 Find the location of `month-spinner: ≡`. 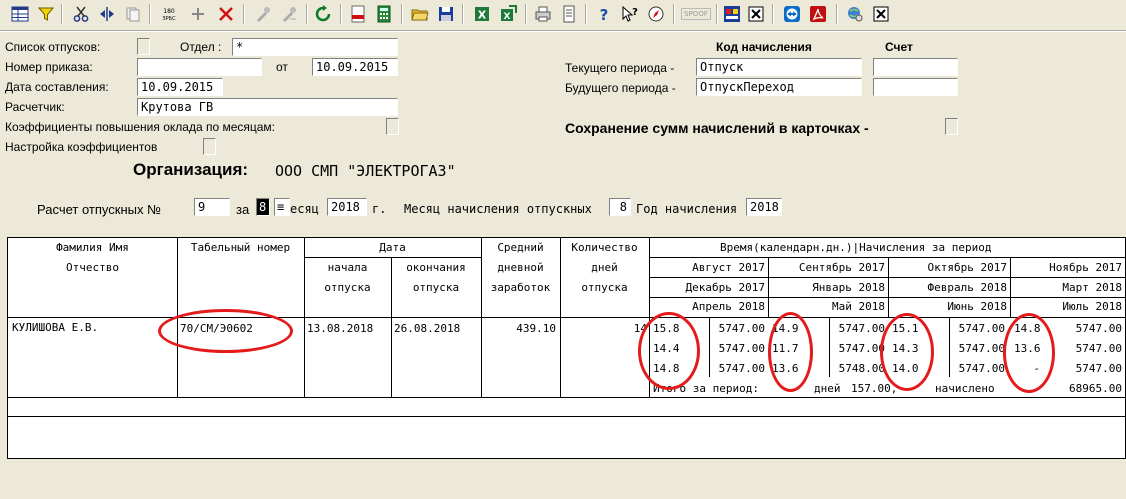

month-spinner: ≡ is located at coordinates (282, 207).